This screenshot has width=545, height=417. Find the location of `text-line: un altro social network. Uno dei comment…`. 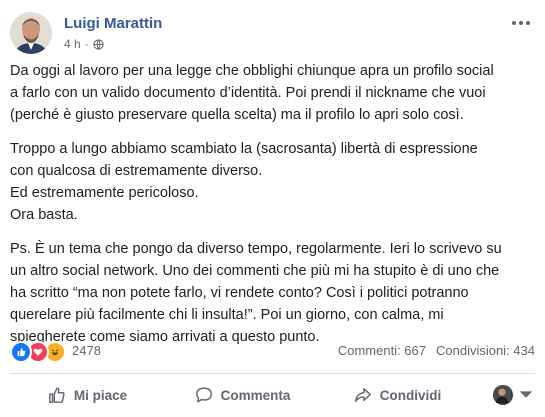

text-line: un altro social network. Uno dei comment… is located at coordinates (255, 271).